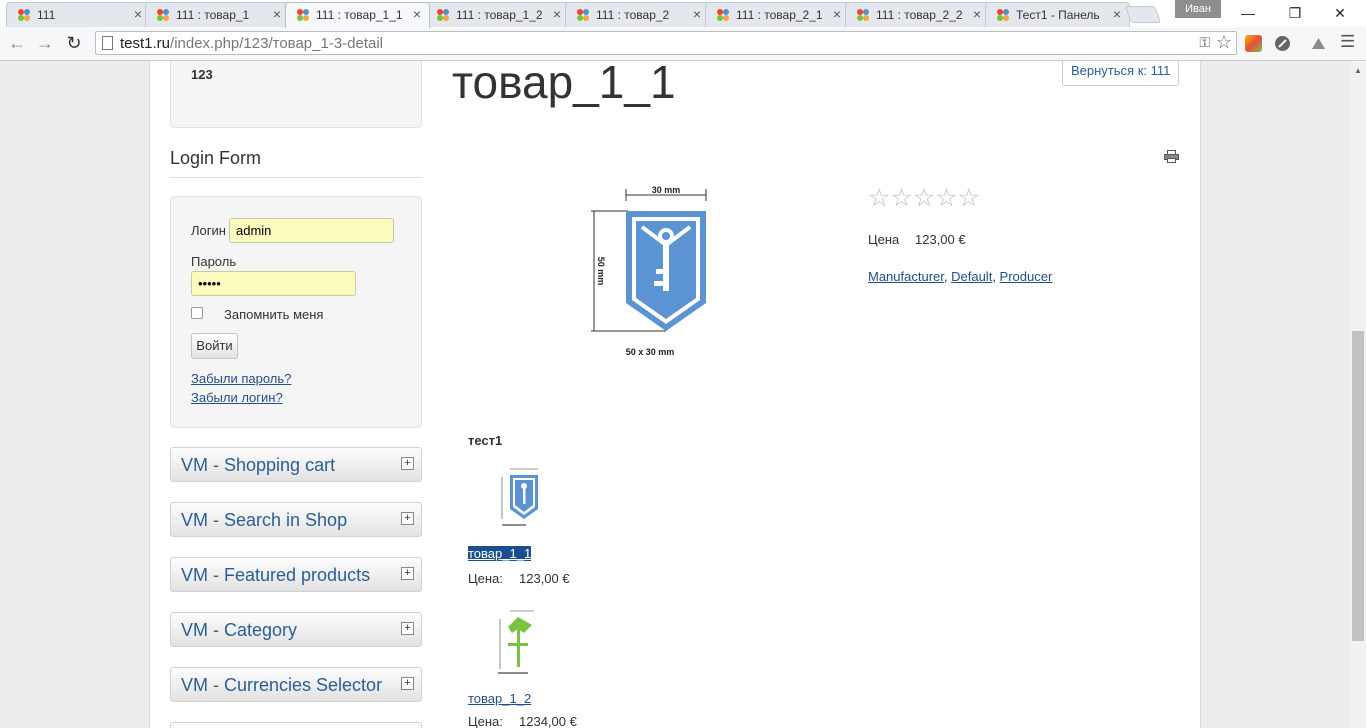  I want to click on profile-user-badge: Иван, so click(1198, 9).